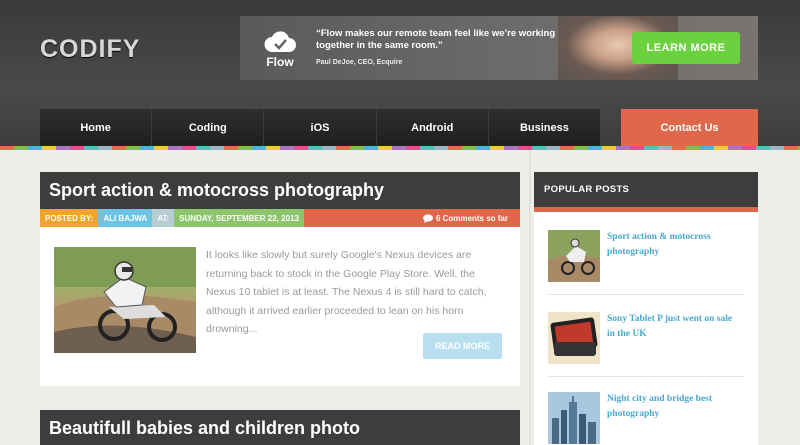 The height and width of the screenshot is (445, 800). What do you see at coordinates (96, 127) in the screenshot?
I see `nav-item-home: Home` at bounding box center [96, 127].